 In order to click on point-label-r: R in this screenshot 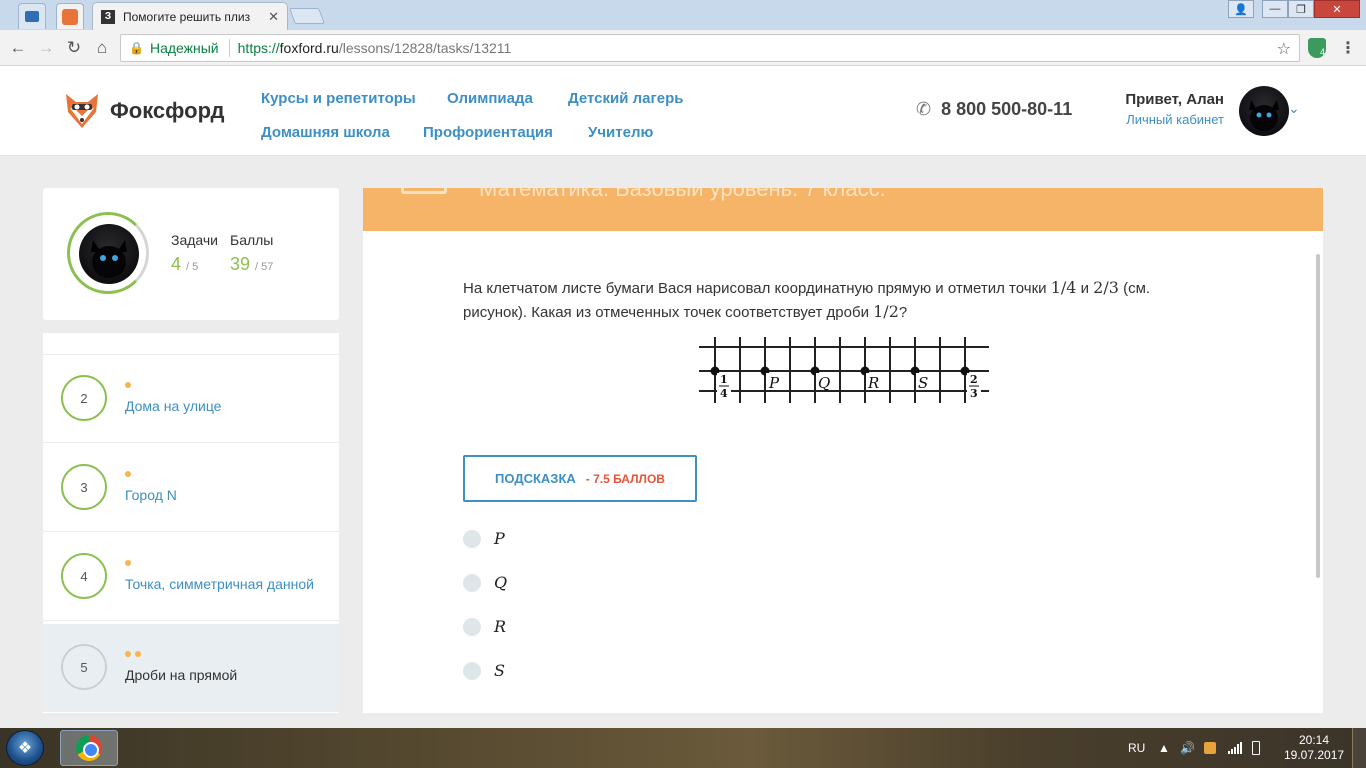, I will do `click(873, 383)`.